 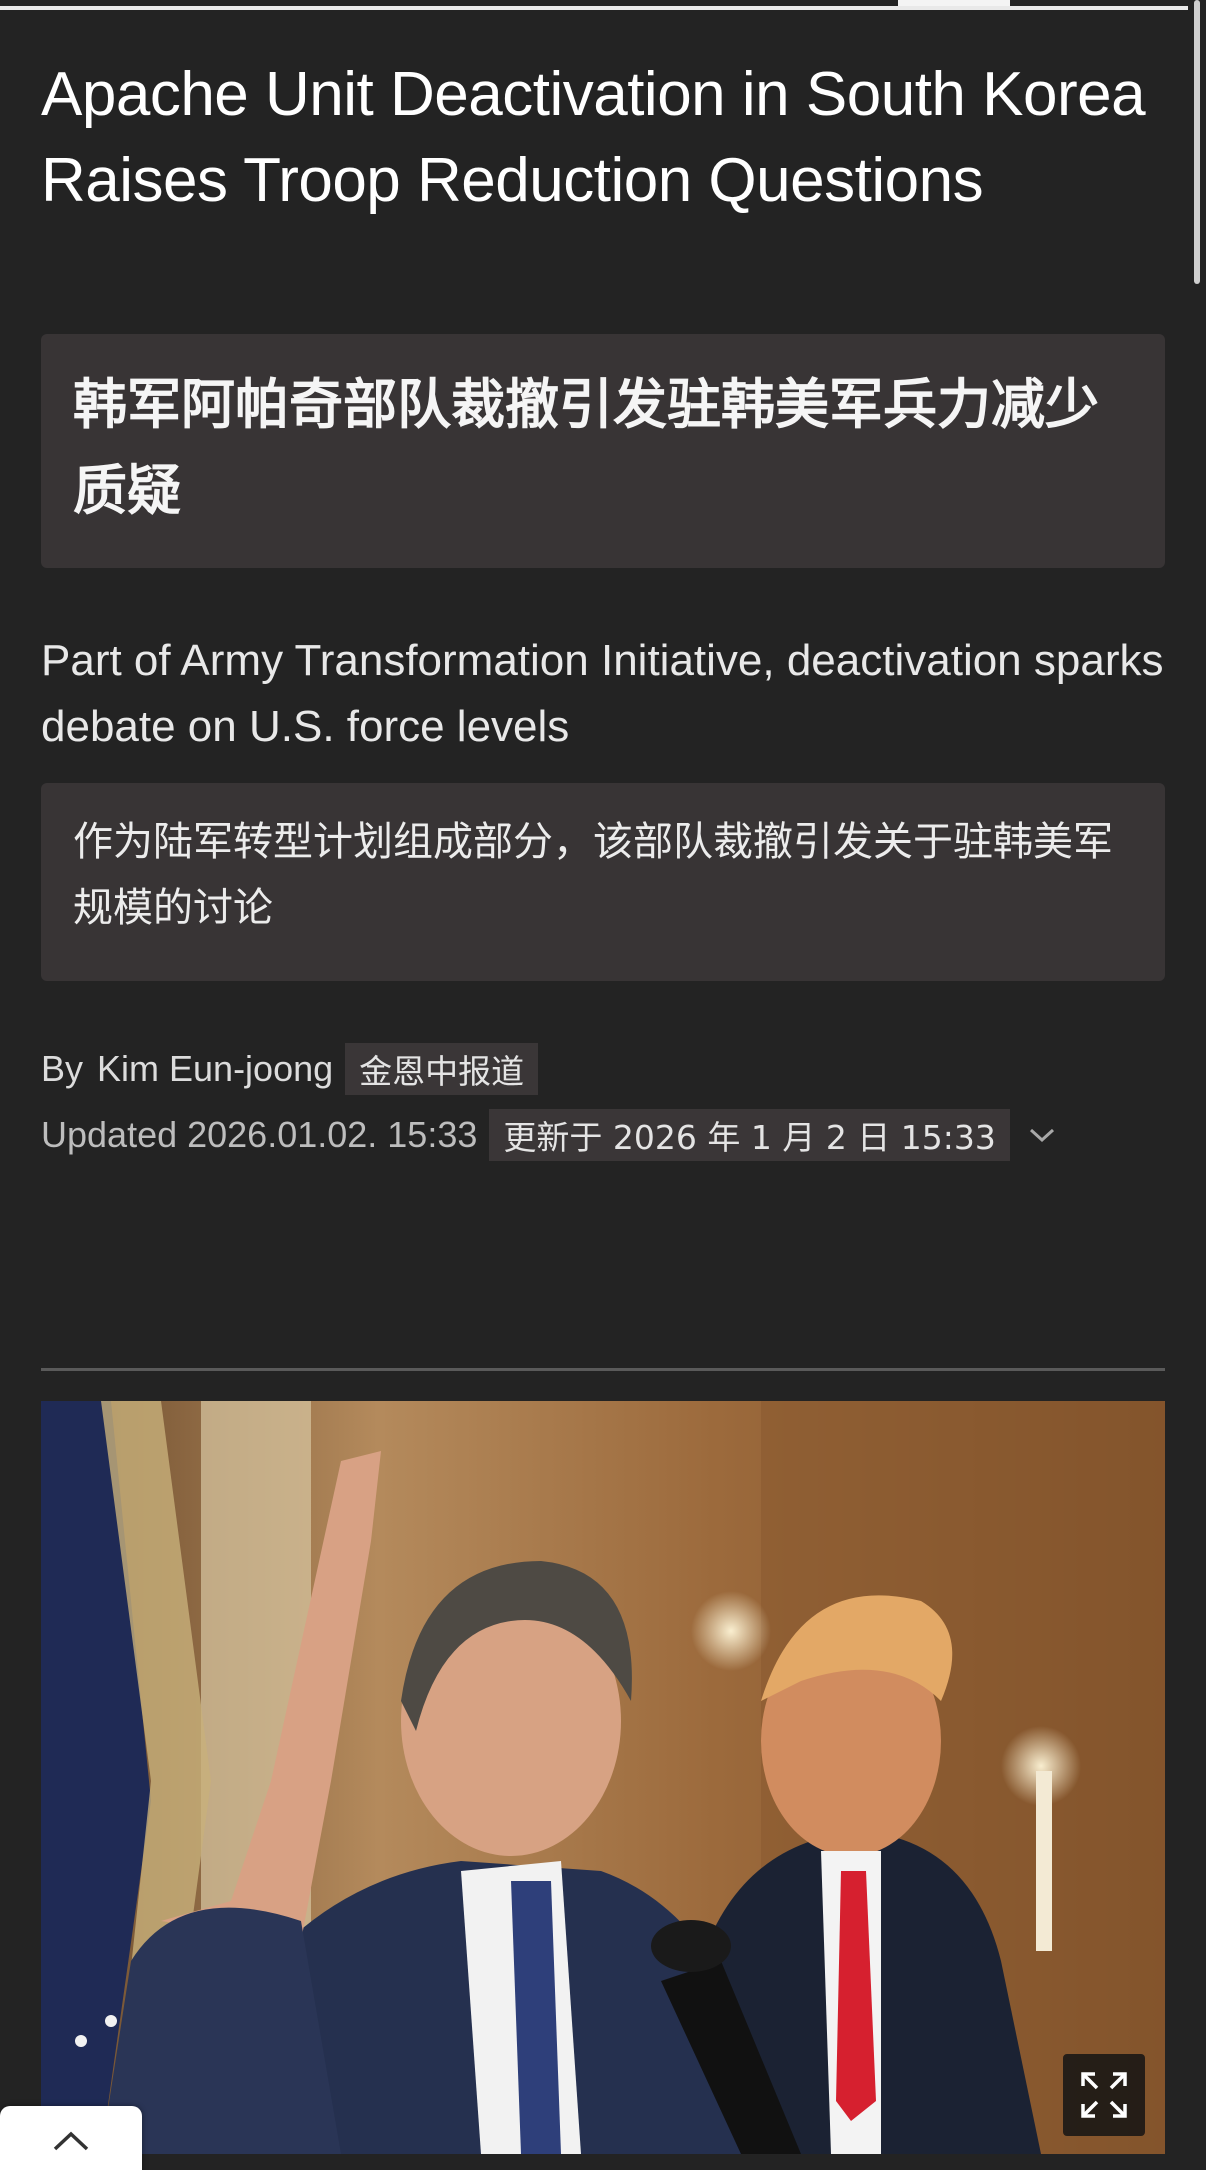 What do you see at coordinates (215, 1069) in the screenshot?
I see `author-name: Kim Eun-joong` at bounding box center [215, 1069].